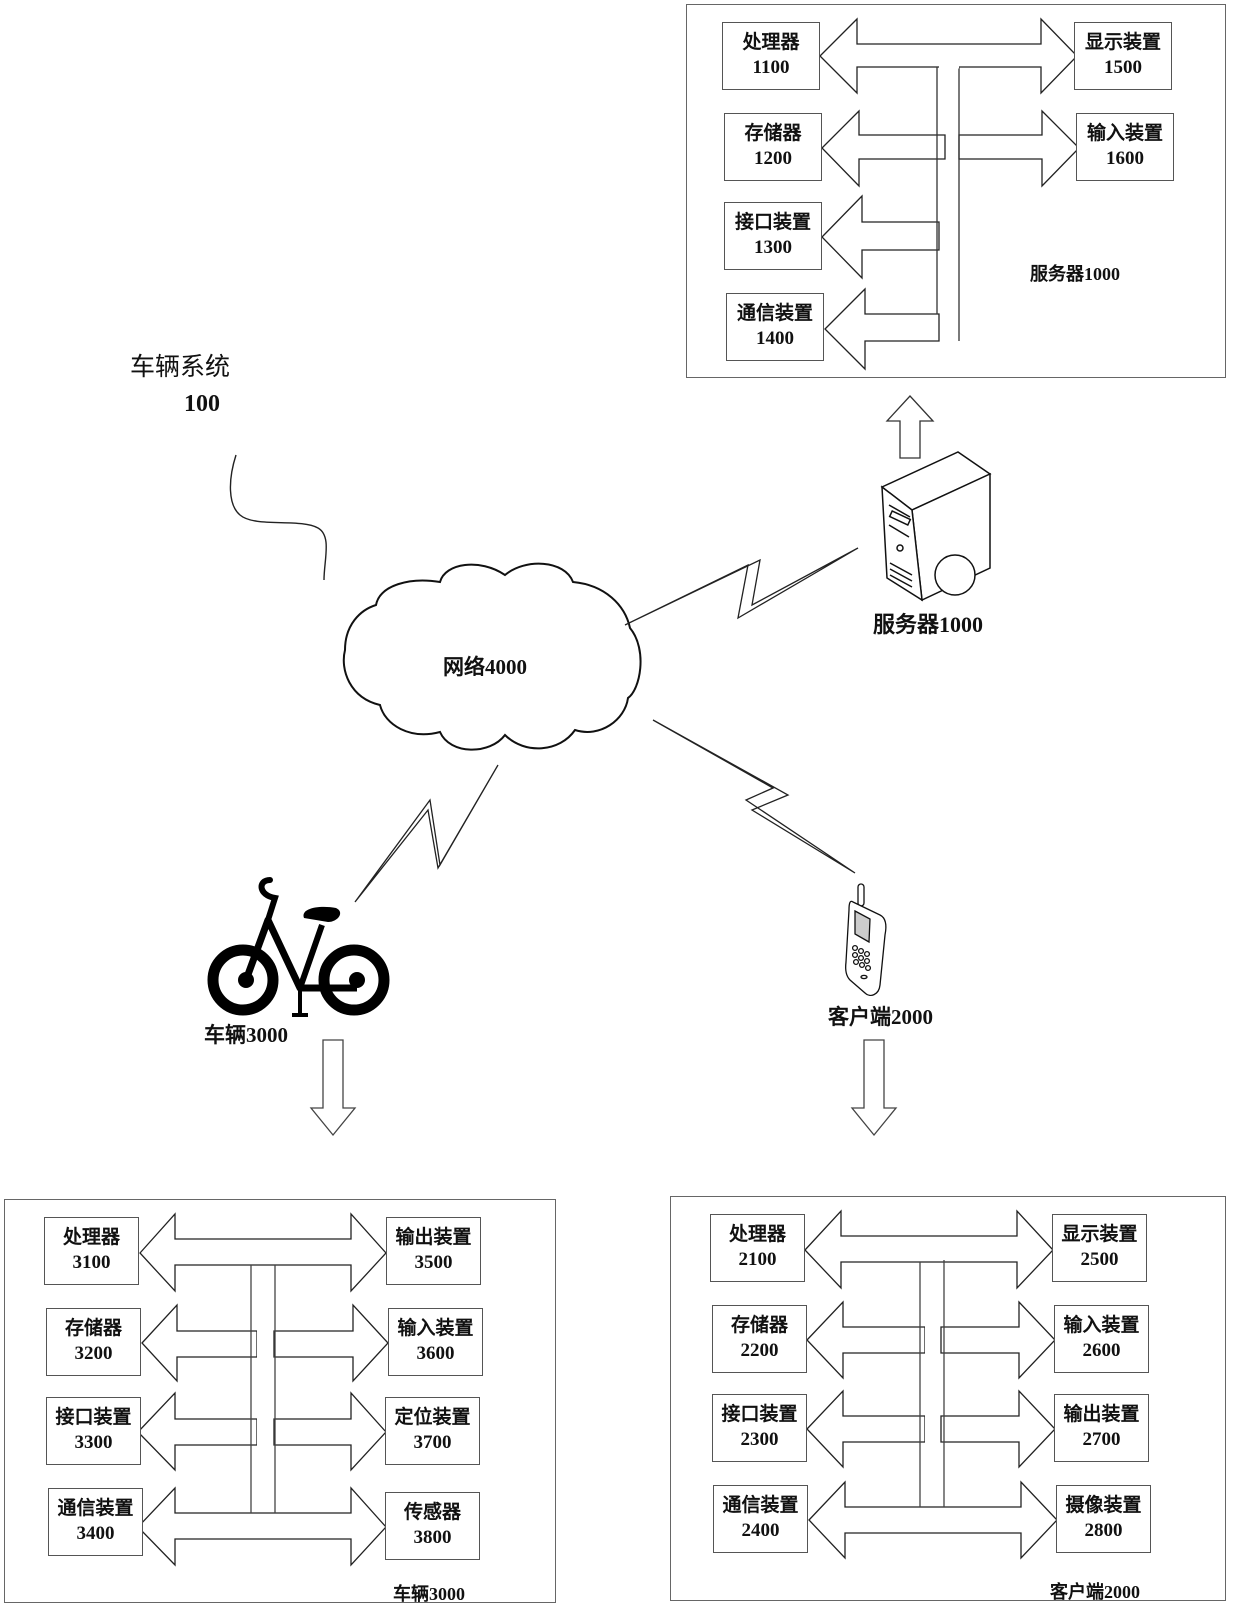  What do you see at coordinates (773, 158) in the screenshot?
I see `component-number: 1200` at bounding box center [773, 158].